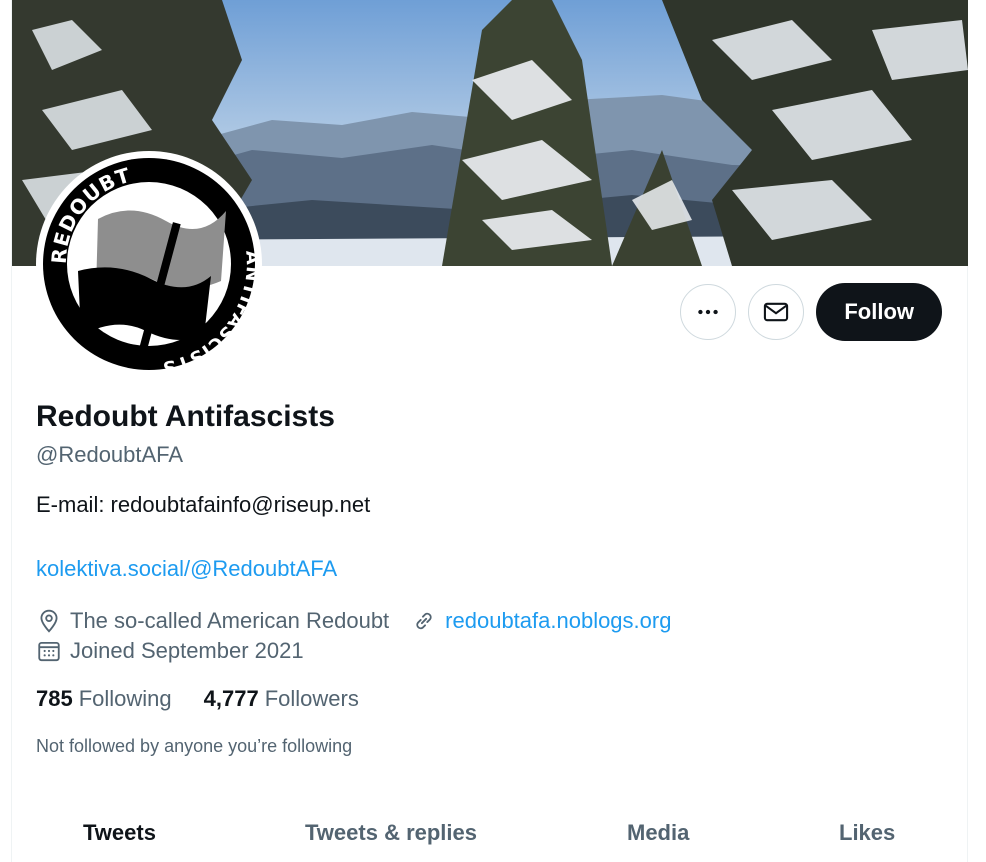  Describe the element at coordinates (49, 621) in the screenshot. I see `location-pin-icon` at that location.